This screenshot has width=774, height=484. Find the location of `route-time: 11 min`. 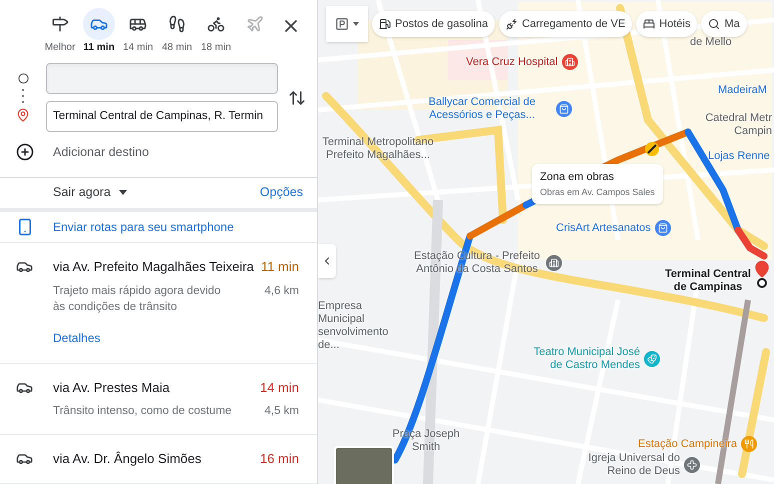

route-time: 11 min is located at coordinates (279, 267).